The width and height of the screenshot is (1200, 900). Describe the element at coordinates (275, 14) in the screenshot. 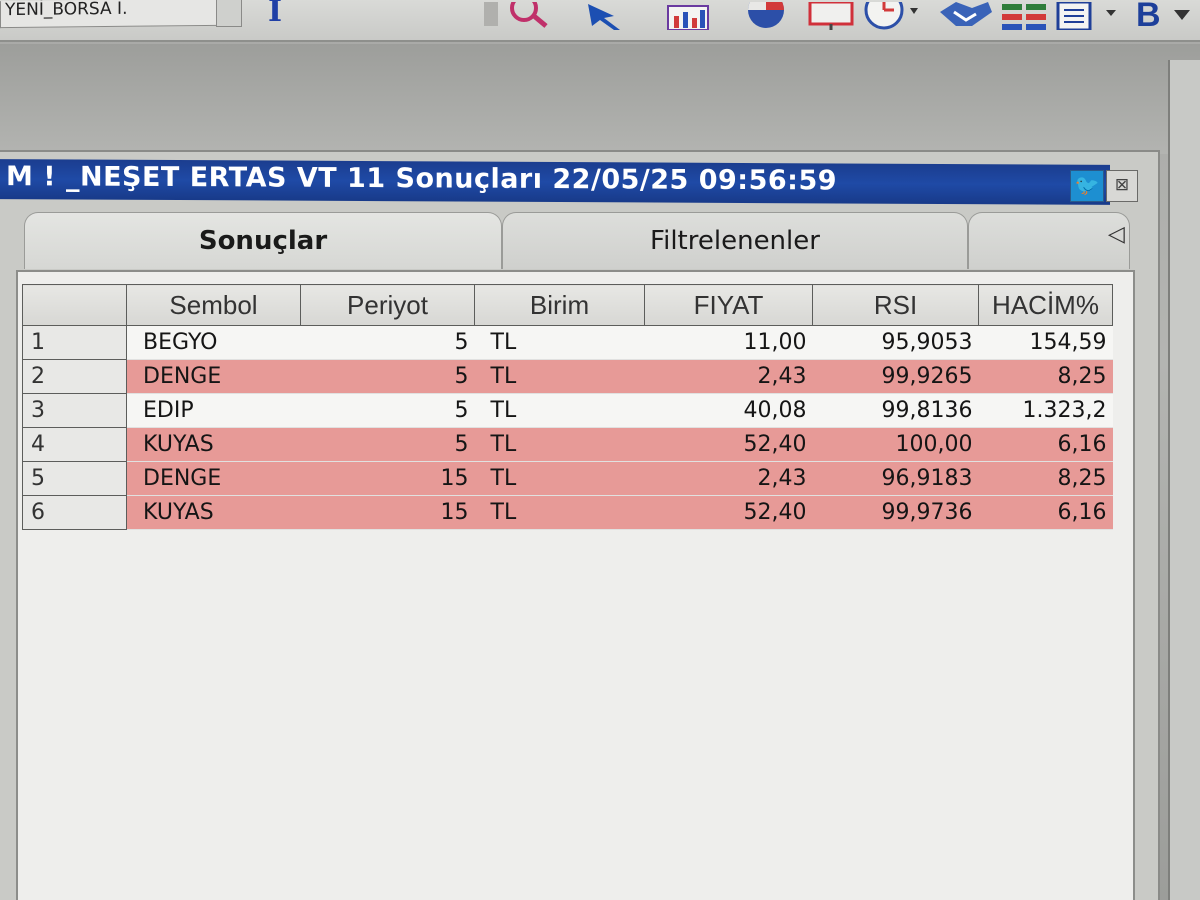

I see `text-tool-button: I` at that location.